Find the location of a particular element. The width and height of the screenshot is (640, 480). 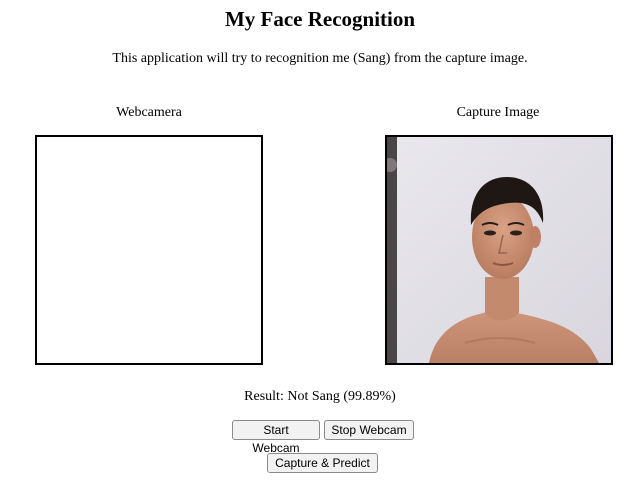

page-title: My Face Recognition is located at coordinates (320, 19).